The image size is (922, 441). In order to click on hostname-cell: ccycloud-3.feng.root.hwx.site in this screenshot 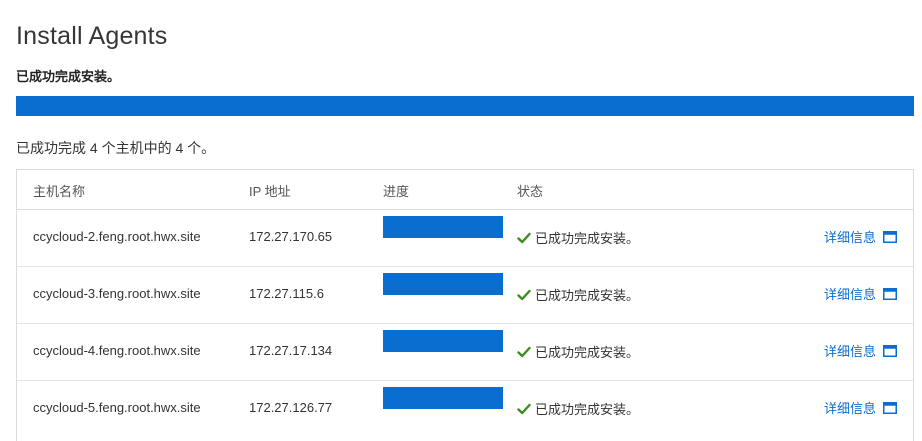, I will do `click(117, 293)`.